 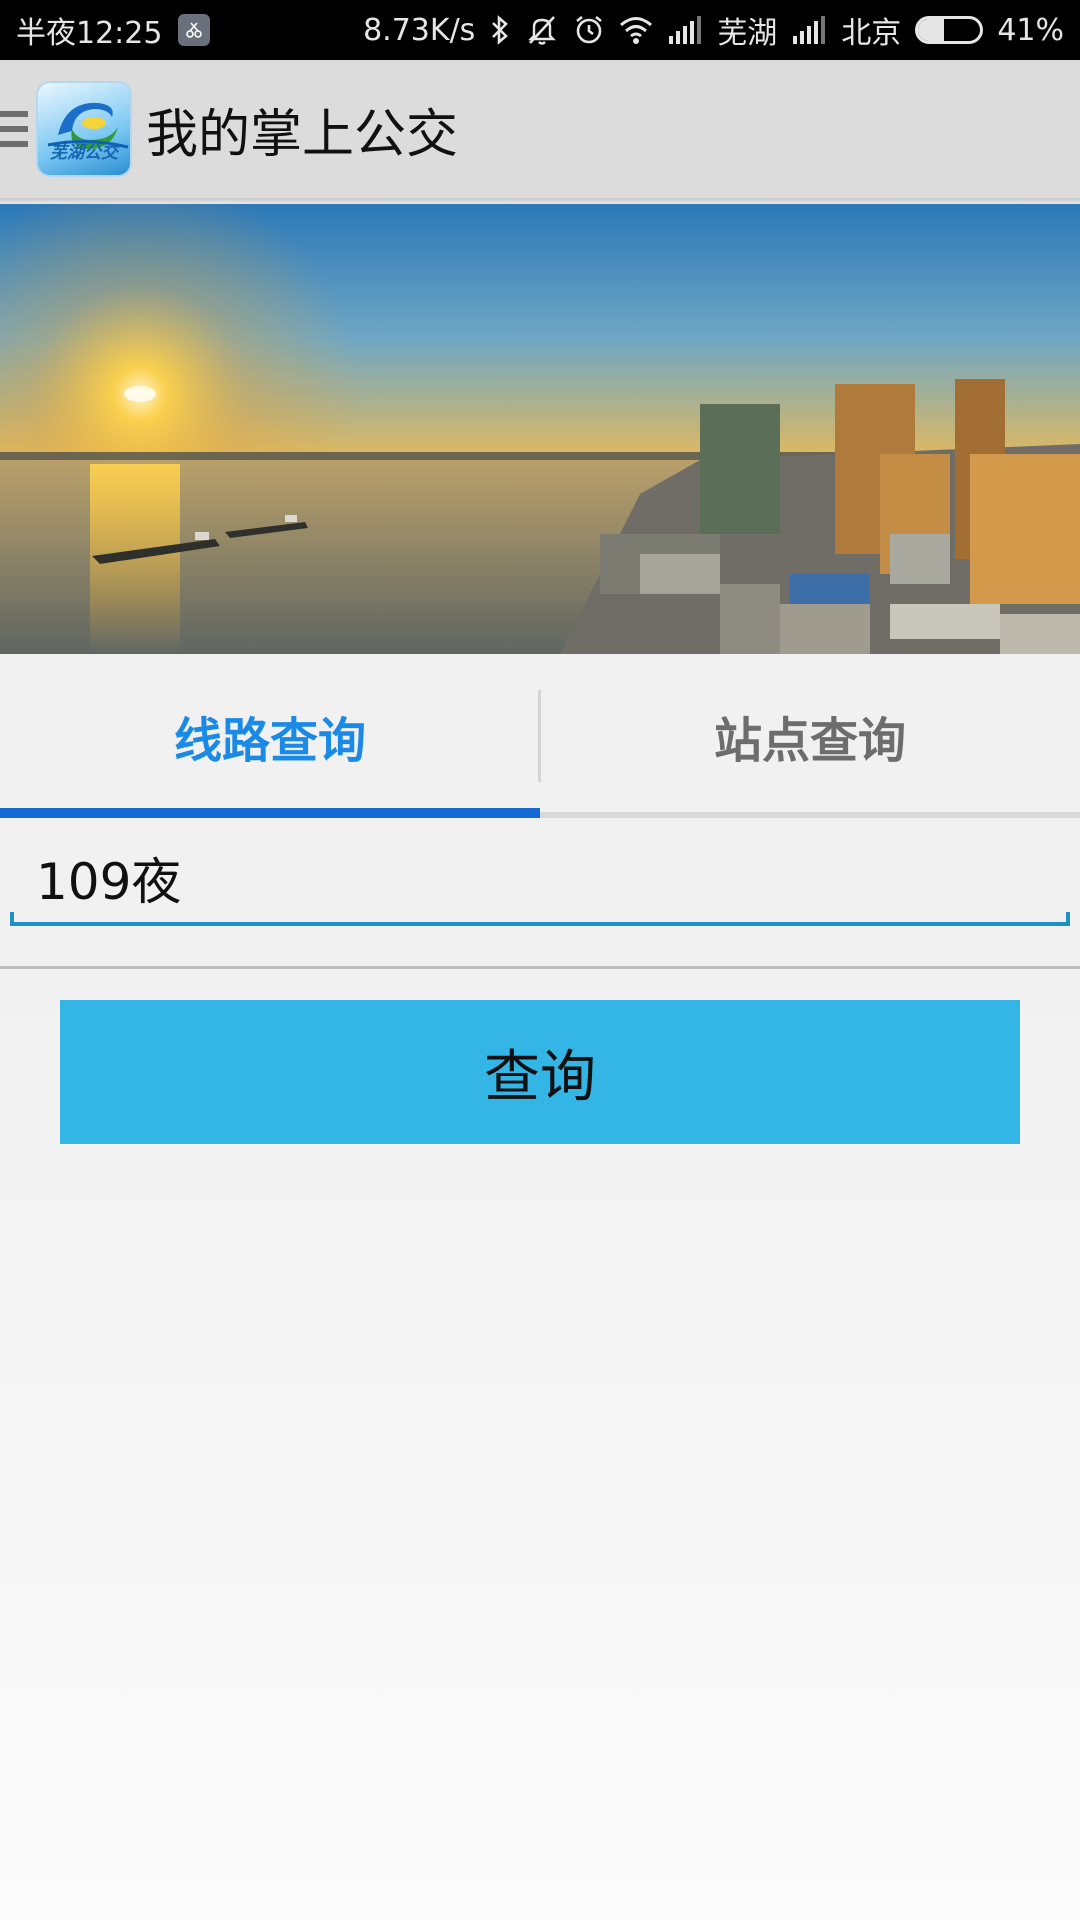 I want to click on carrier-2: 北京, so click(x=871, y=33).